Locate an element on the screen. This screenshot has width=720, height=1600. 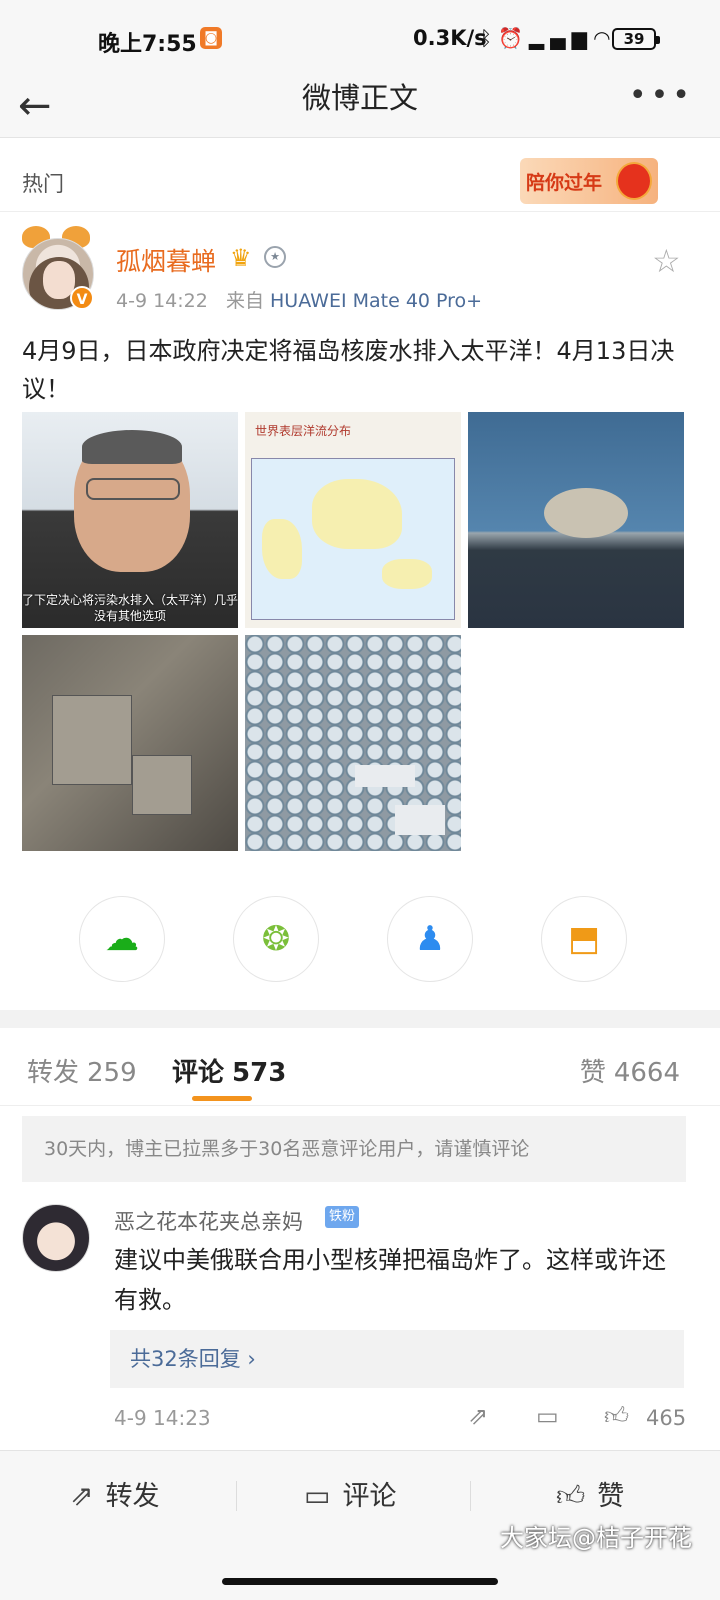
save-image-icon: ⬒ is located at coordinates (584, 939).